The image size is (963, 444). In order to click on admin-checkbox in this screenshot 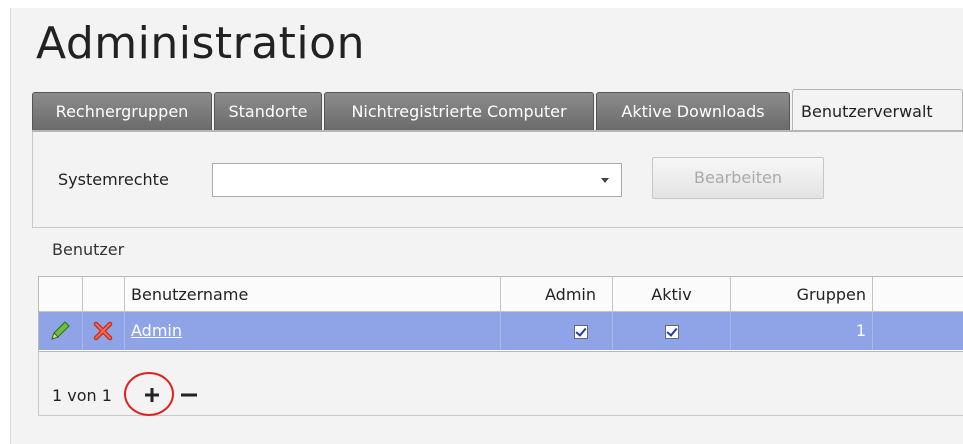, I will do `click(581, 331)`.